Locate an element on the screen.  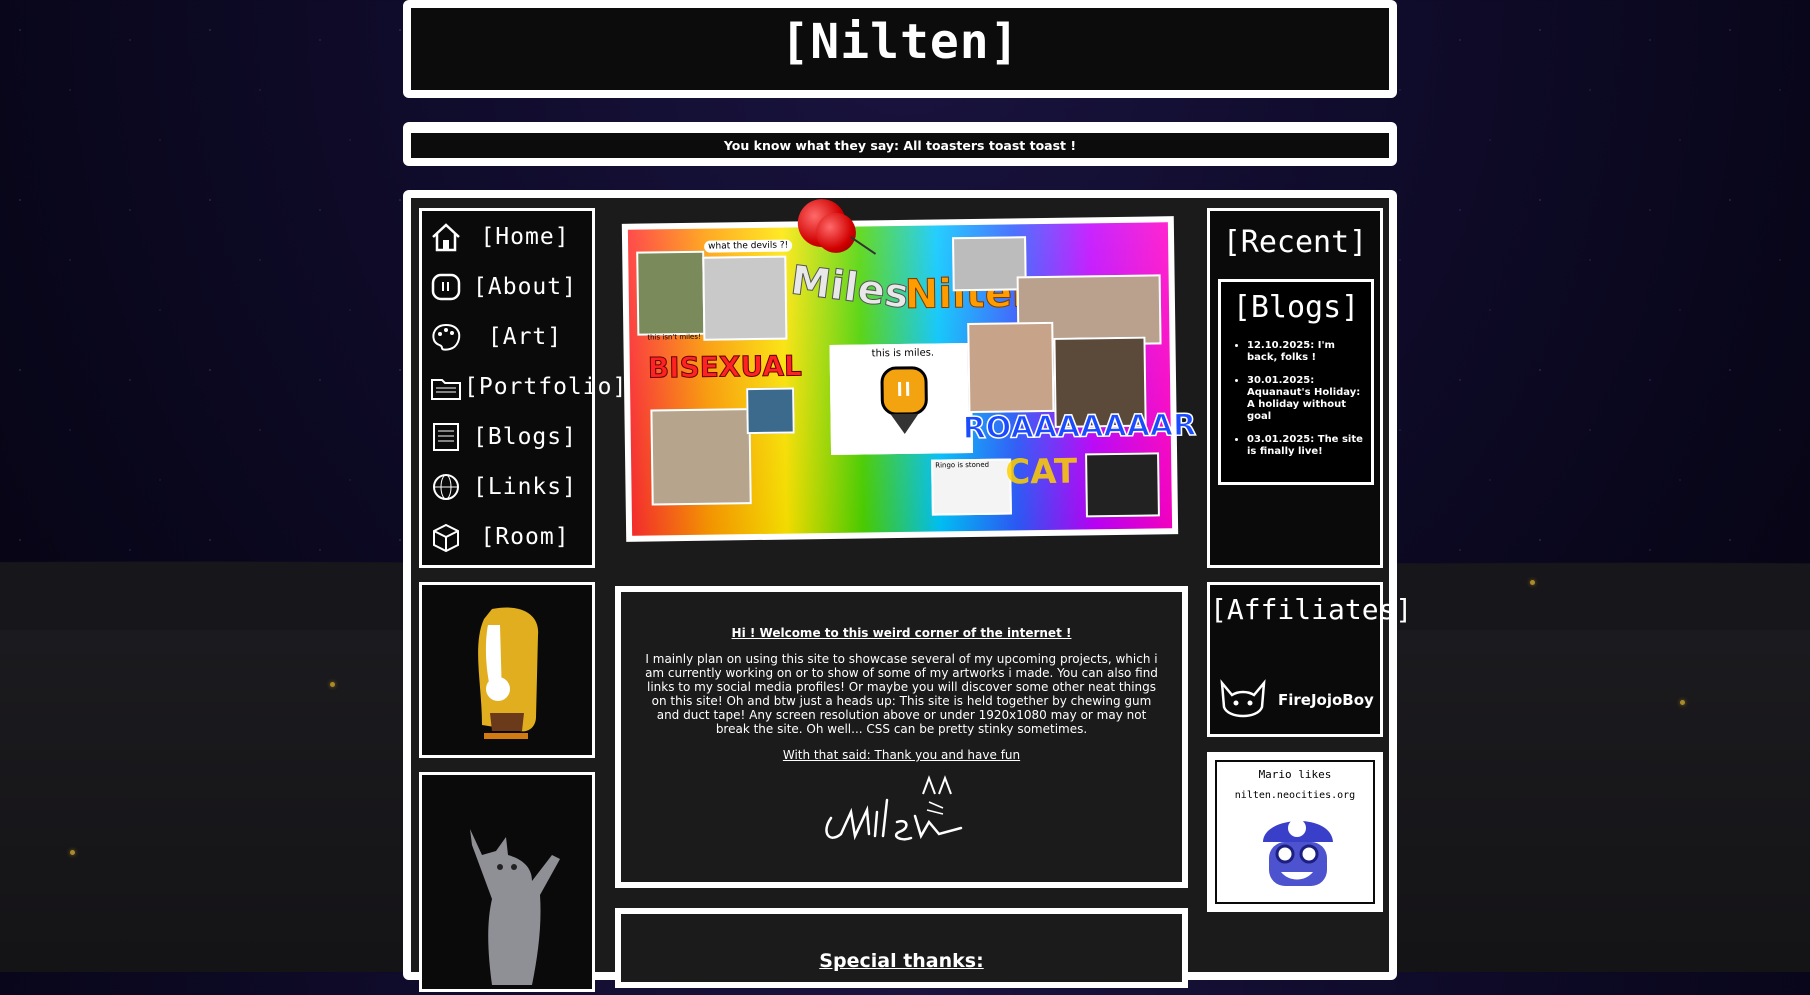
header-banner: [Nilten] is located at coordinates (900, 49).